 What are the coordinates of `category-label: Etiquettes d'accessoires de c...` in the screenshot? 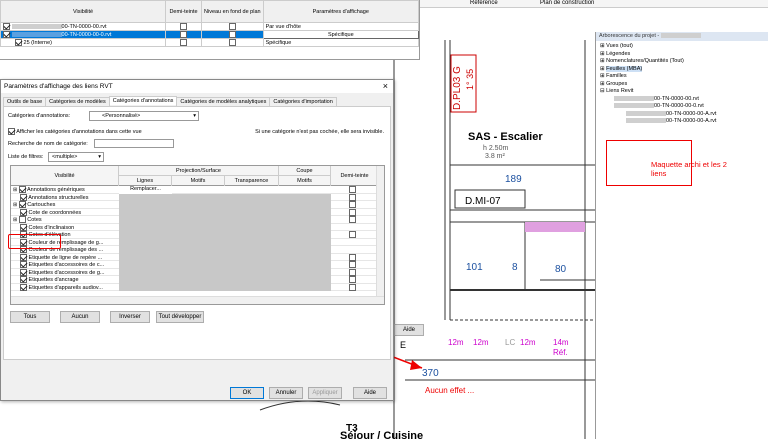 It's located at (66, 265).